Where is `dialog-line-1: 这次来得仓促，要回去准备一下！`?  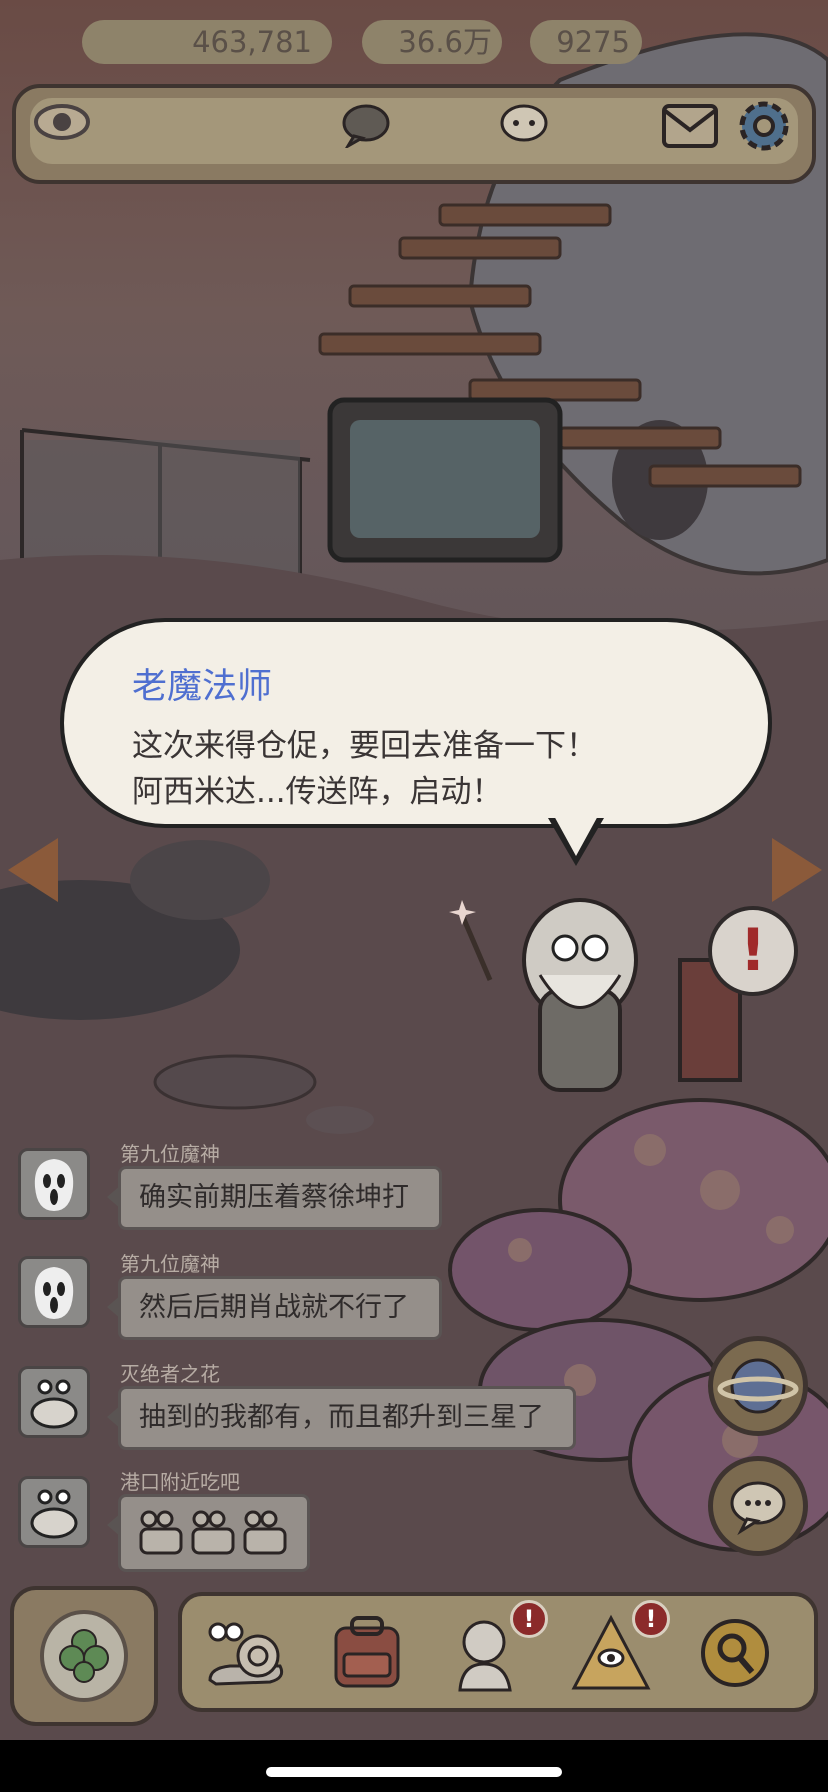
dialog-line-1: 这次来得仓促，要回去准备一下！ is located at coordinates (364, 746).